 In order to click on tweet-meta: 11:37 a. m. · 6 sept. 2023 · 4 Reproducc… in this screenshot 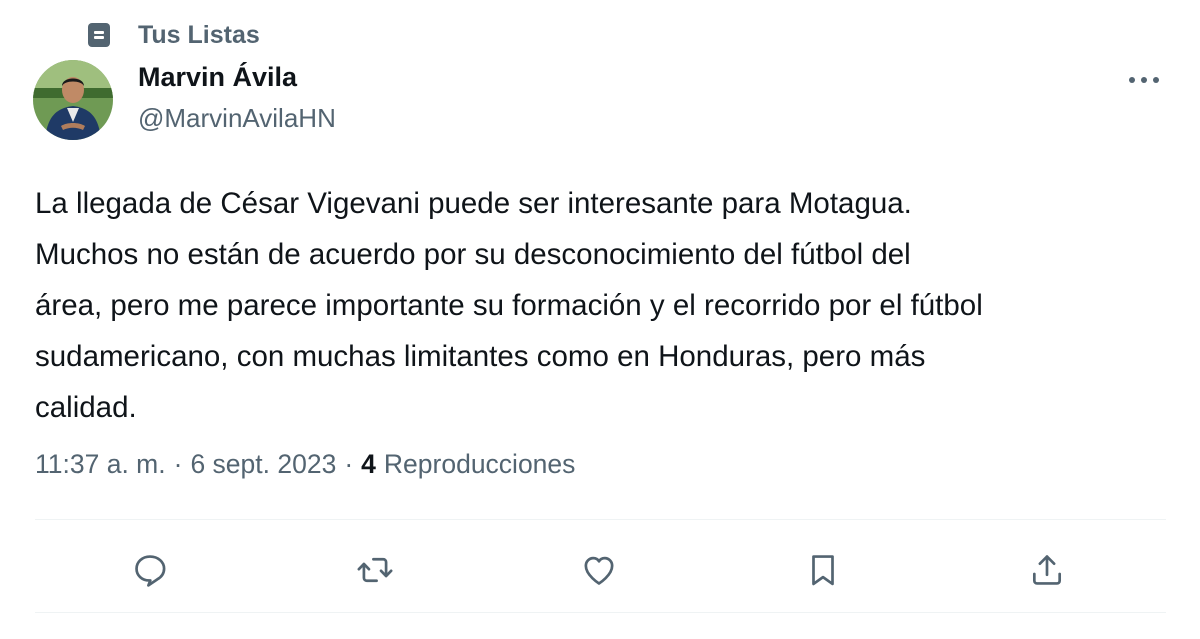, I will do `click(305, 464)`.